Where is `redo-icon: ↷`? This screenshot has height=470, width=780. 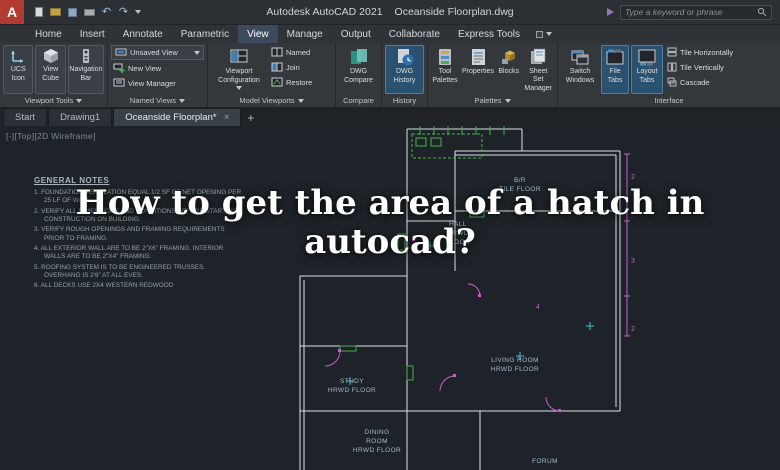 redo-icon: ↷ is located at coordinates (123, 12).